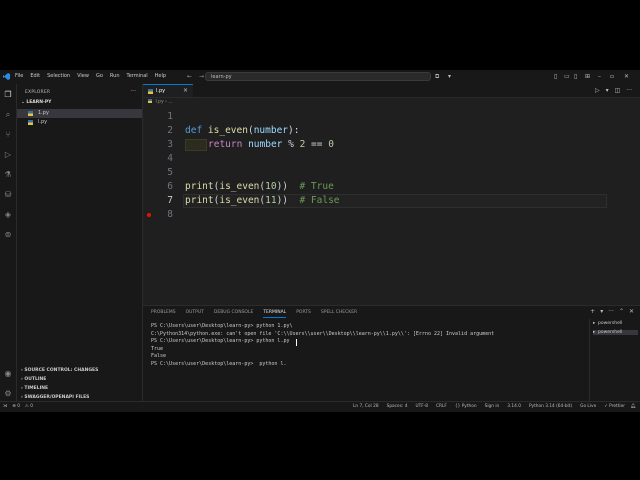 This screenshot has width=640, height=480. Describe the element at coordinates (8, 95) in the screenshot. I see `explorer-icon: ❐` at that location.